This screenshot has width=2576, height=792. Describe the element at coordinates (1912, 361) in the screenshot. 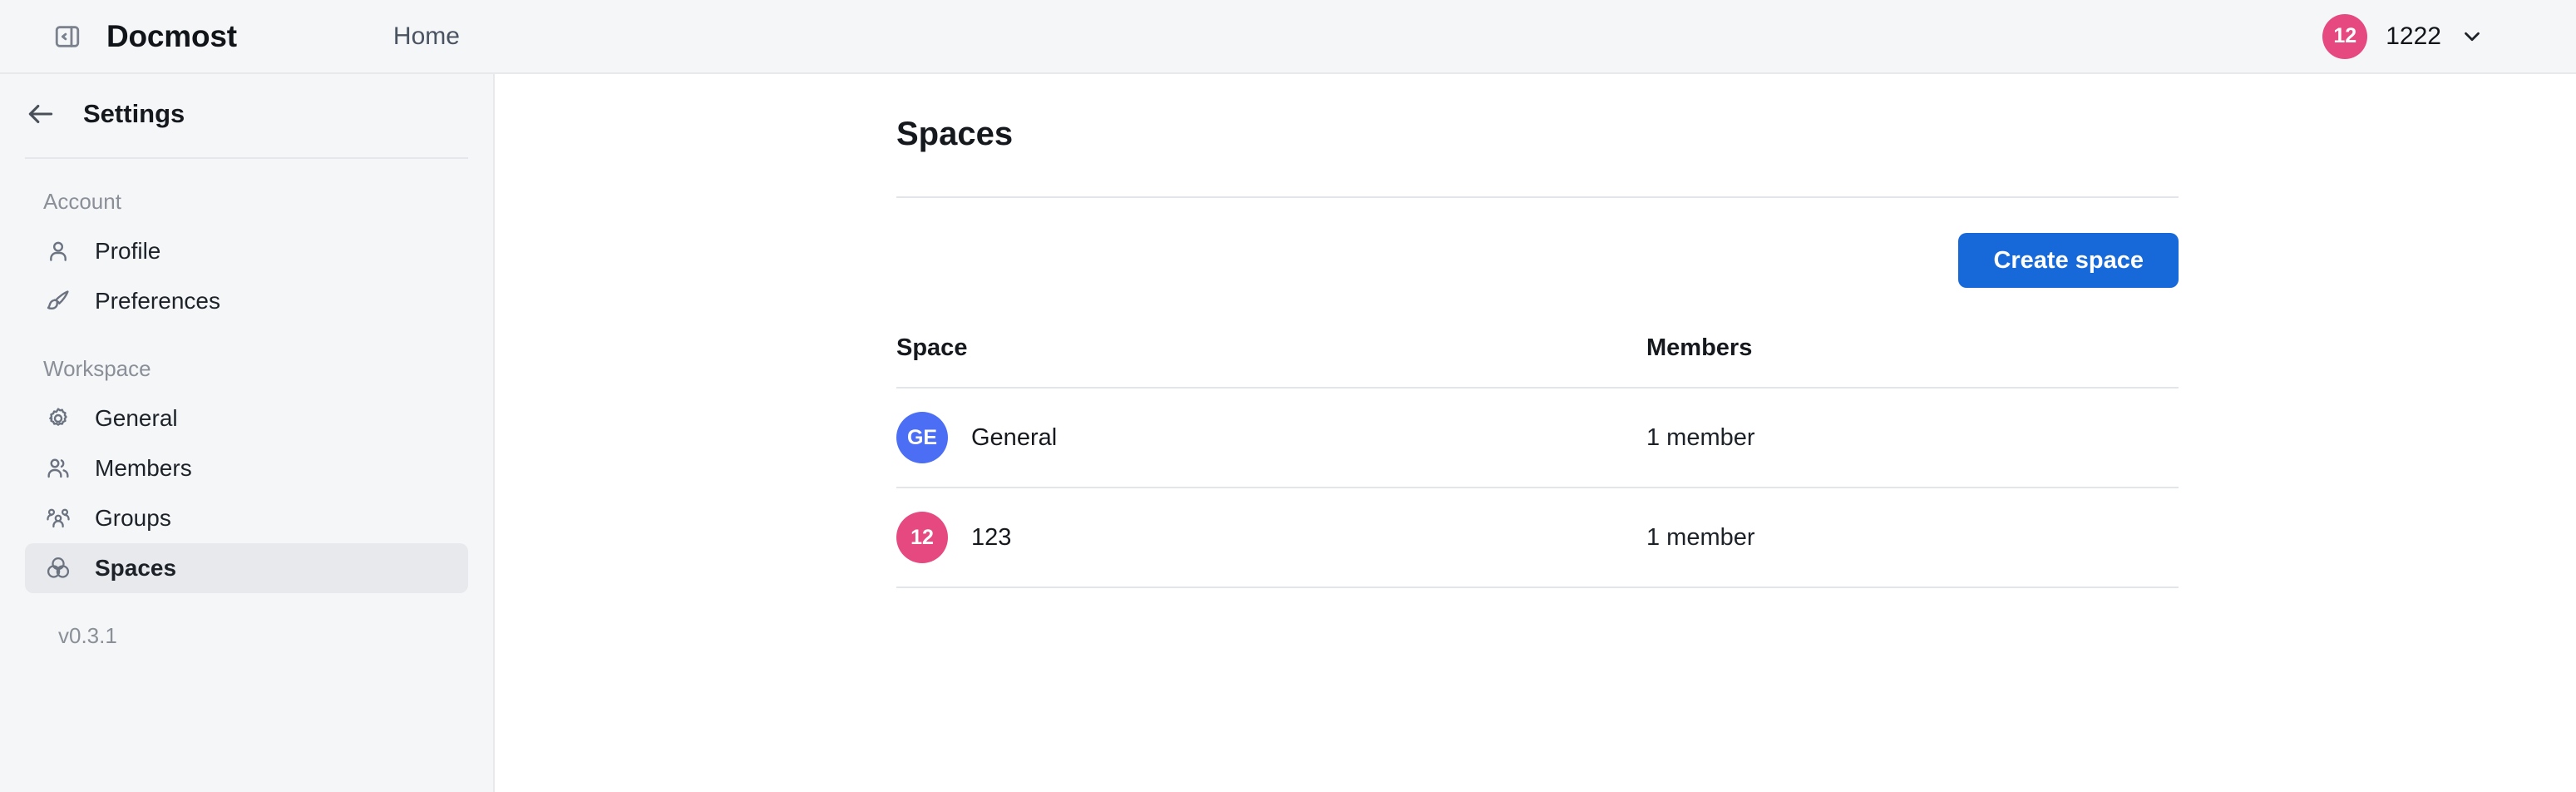

I see `column-header-members: Members` at that location.